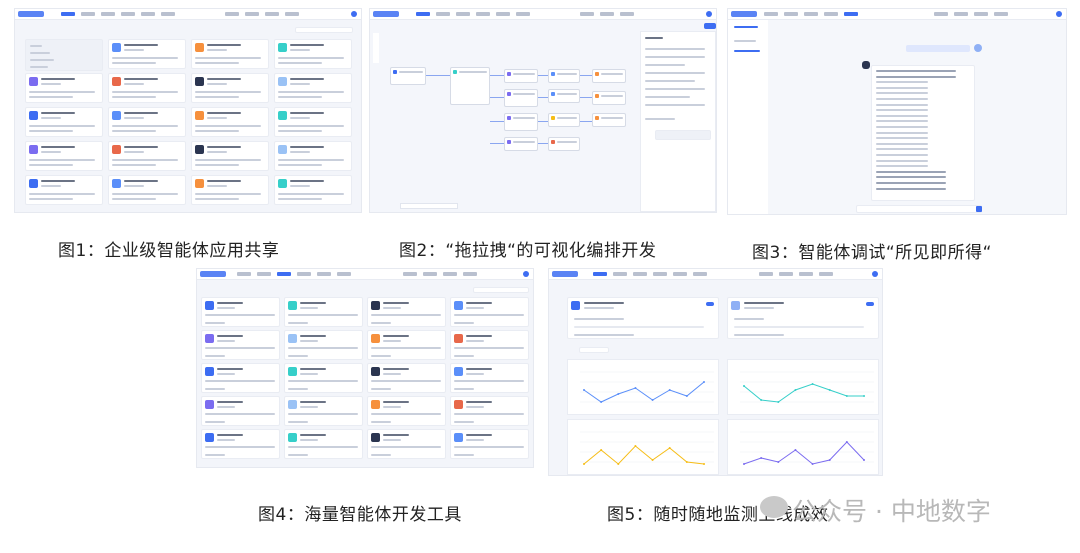 The width and height of the screenshot is (1080, 553). Describe the element at coordinates (282, 47) in the screenshot. I see `app-icon` at that location.